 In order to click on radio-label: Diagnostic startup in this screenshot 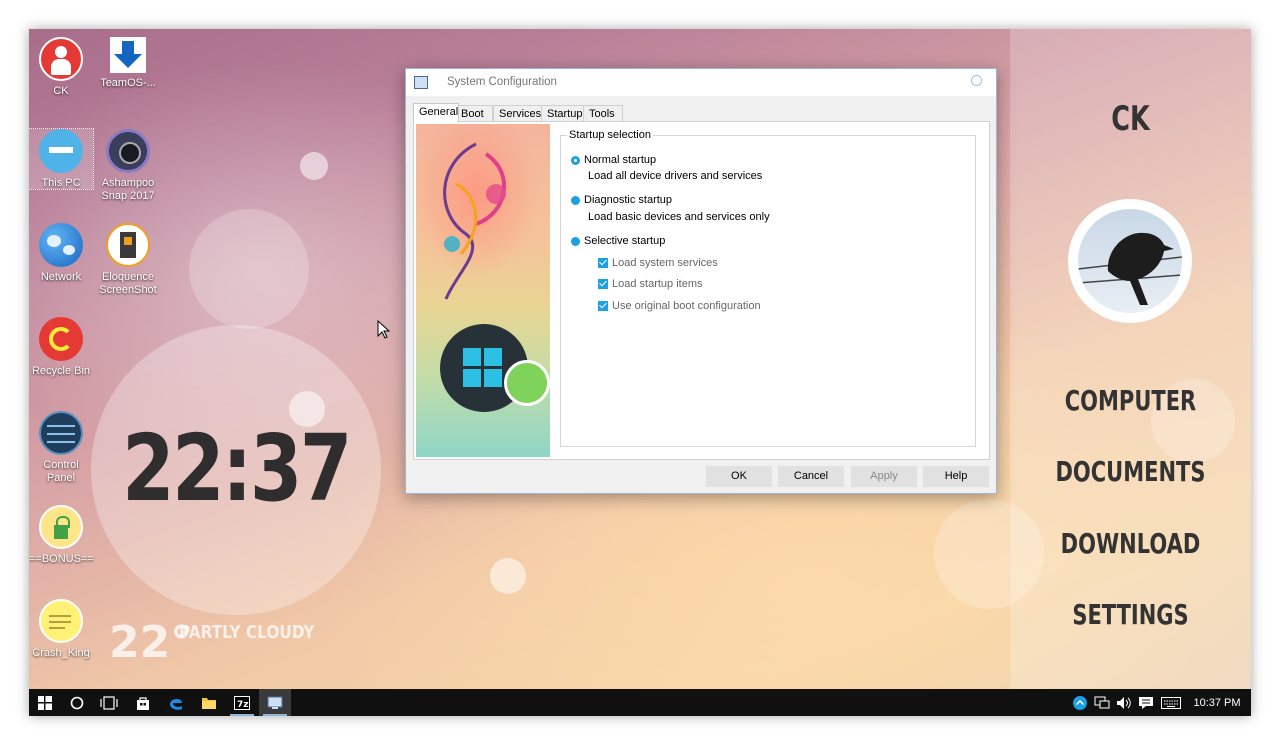, I will do `click(628, 200)`.